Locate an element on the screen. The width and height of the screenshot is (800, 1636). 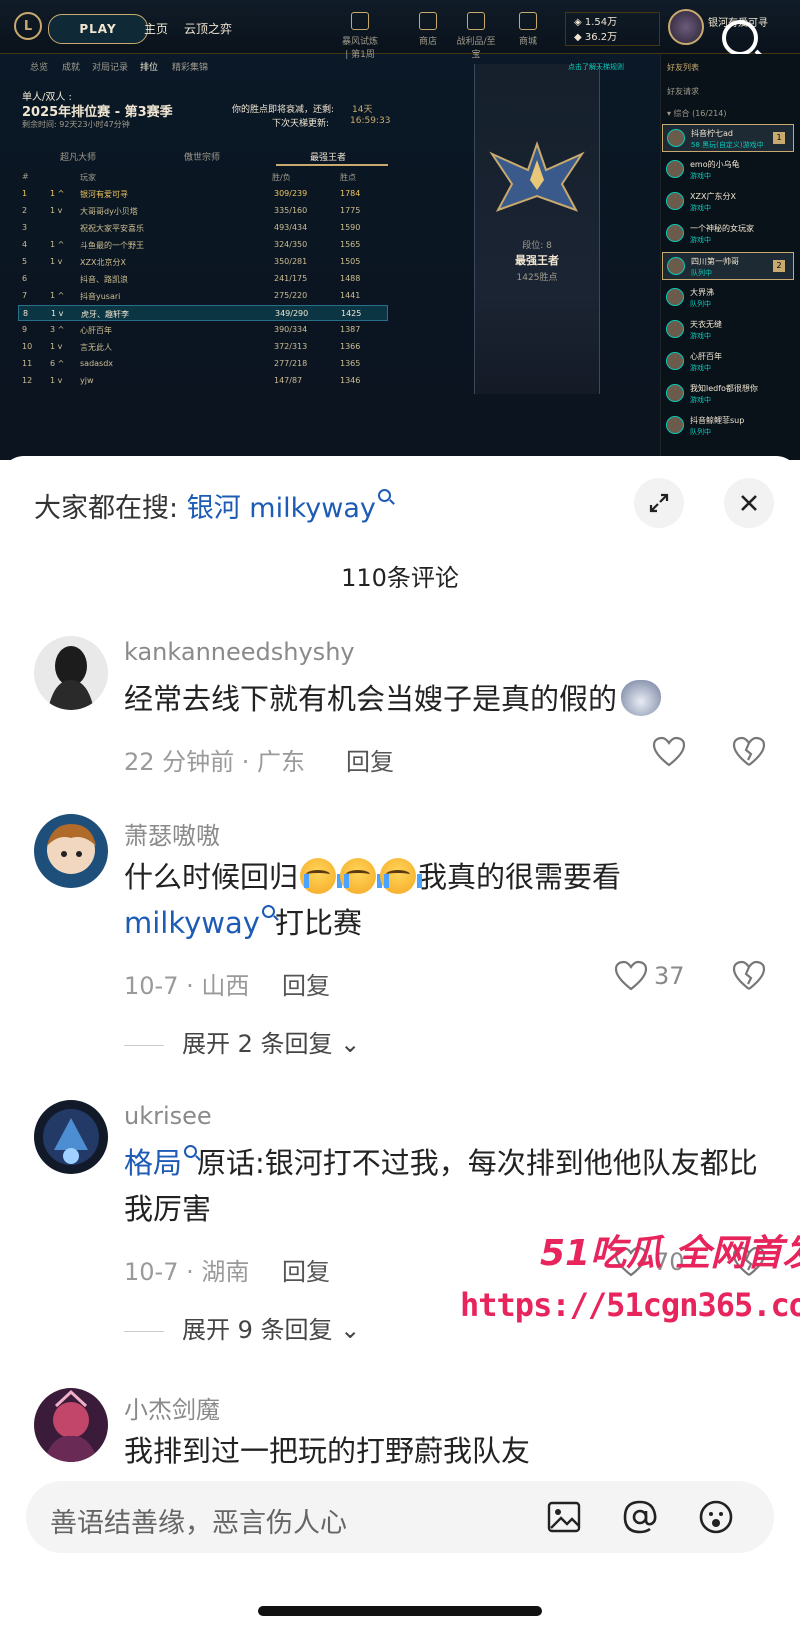
table-row: 2 1 v 大哥哥dy小贝塔 335/160 1775 is located at coordinates (203, 211).